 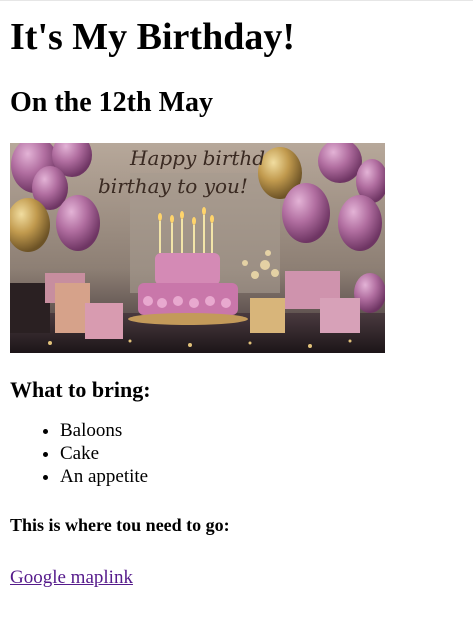 I want to click on directions-heading: This is where tou need to go:, so click(x=120, y=525).